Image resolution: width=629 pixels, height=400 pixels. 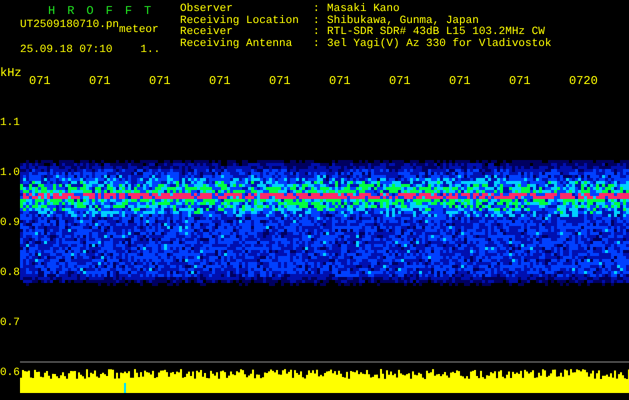 I want to click on app-title-letter: O, so click(x=90, y=11).